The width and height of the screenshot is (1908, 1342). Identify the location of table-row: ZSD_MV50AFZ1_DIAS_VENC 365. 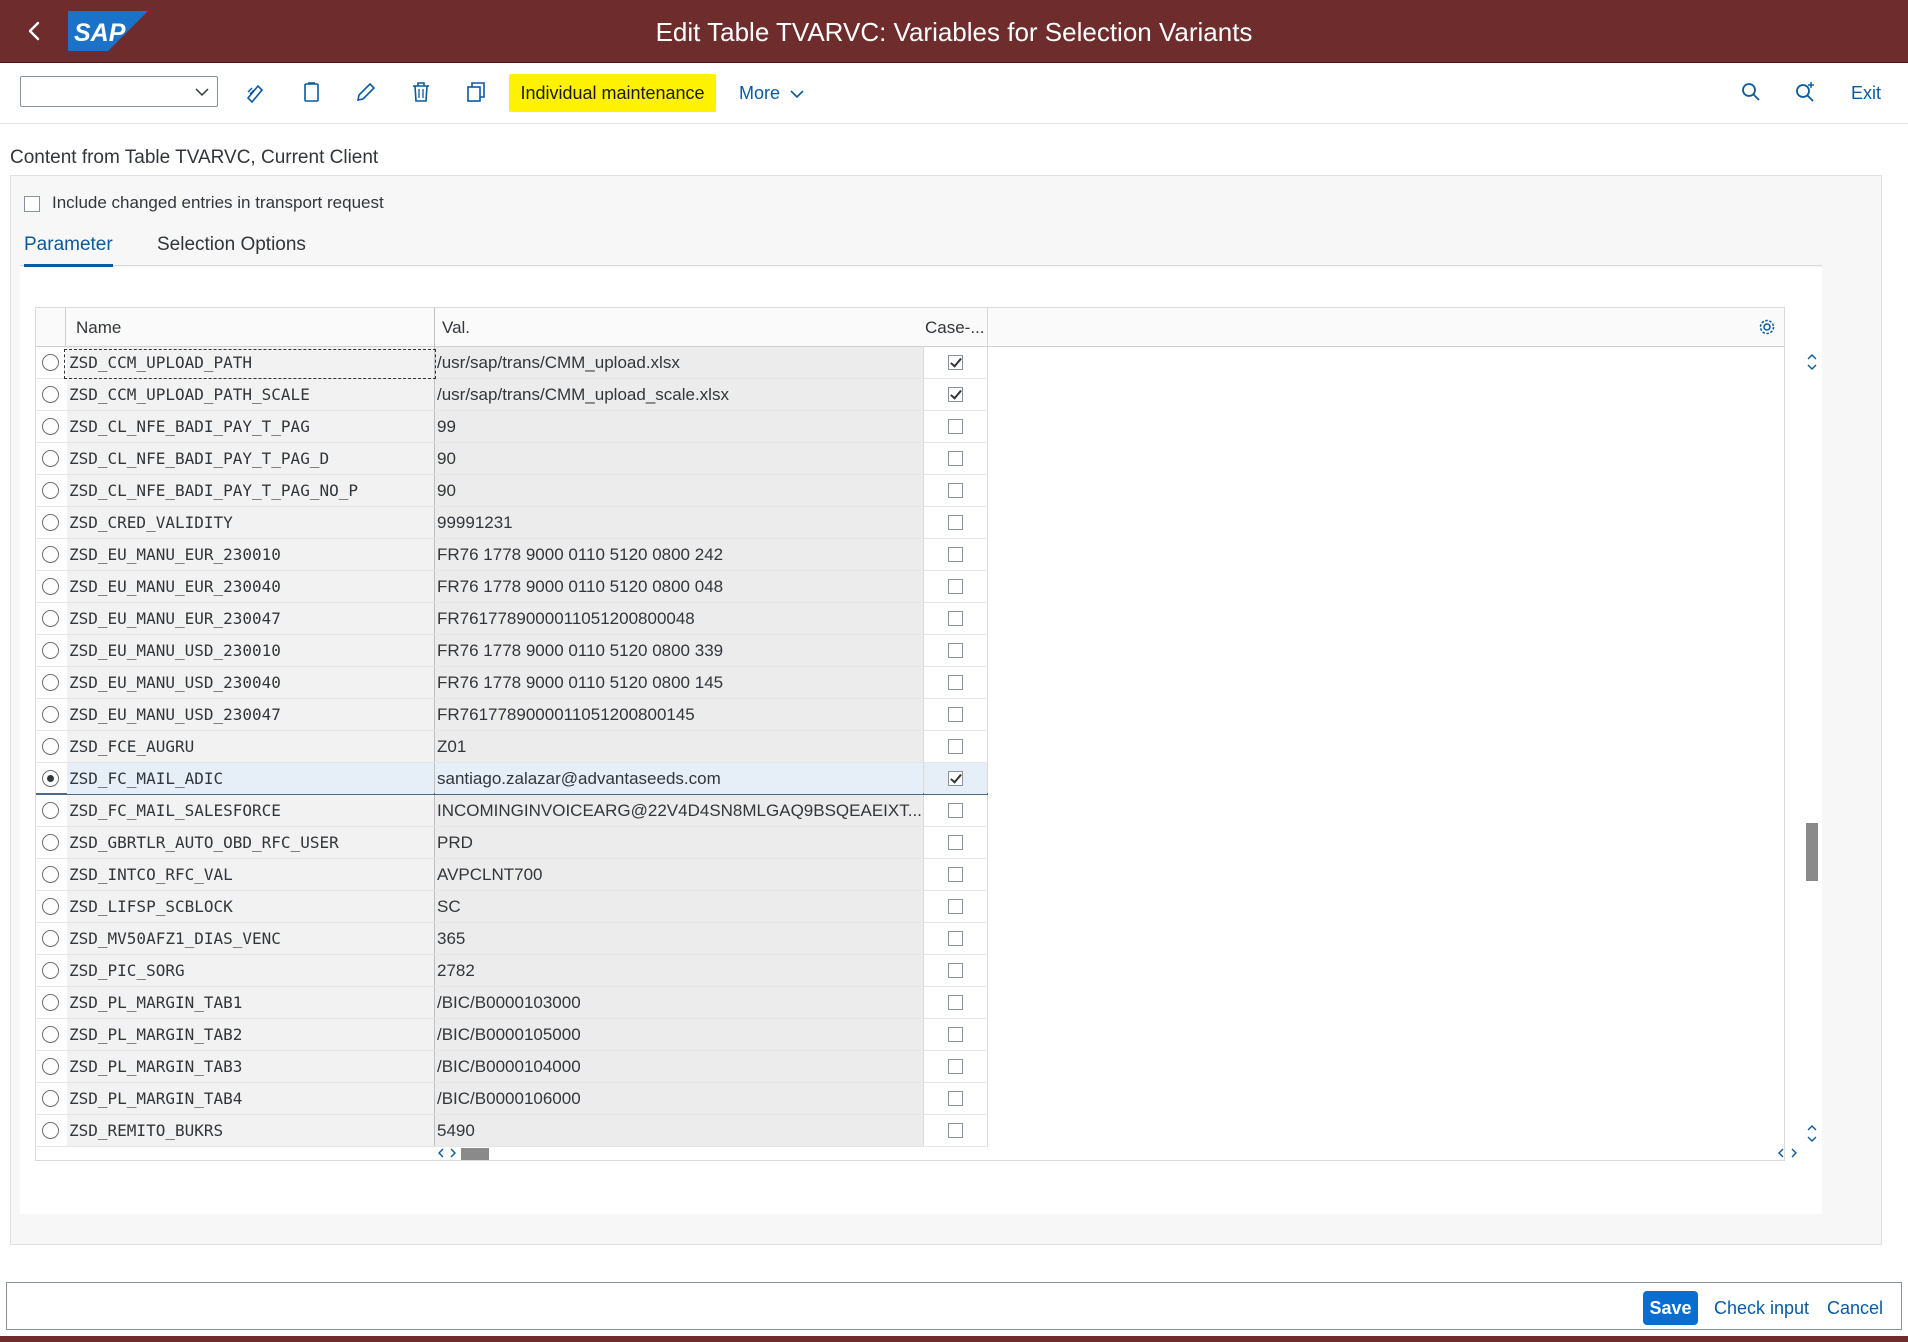
(512, 939).